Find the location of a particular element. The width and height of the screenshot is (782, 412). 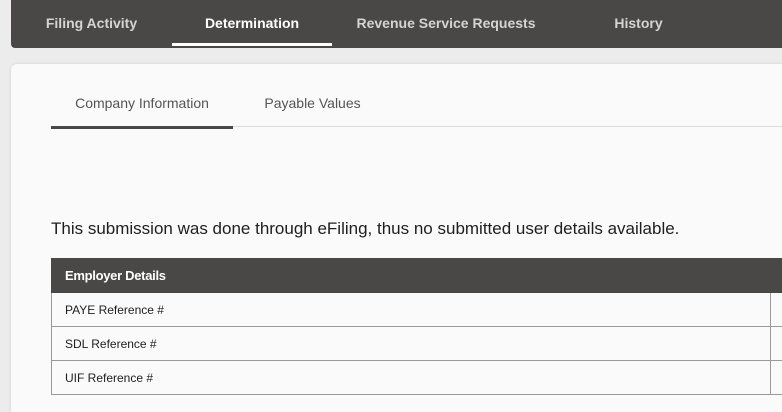

row-label: PAYE Reference # is located at coordinates (114, 310).